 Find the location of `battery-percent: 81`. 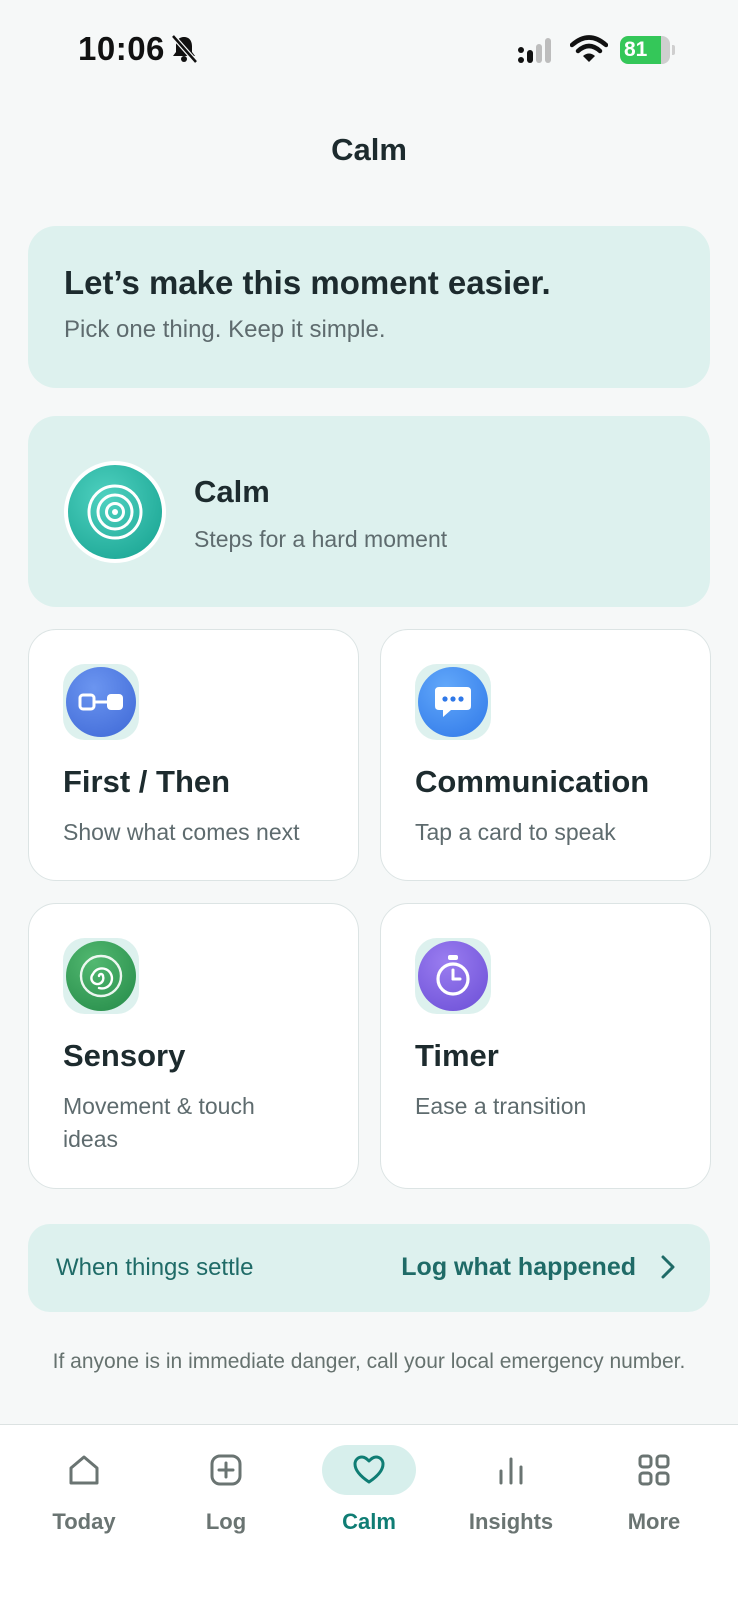

battery-percent: 81 is located at coordinates (636, 49).